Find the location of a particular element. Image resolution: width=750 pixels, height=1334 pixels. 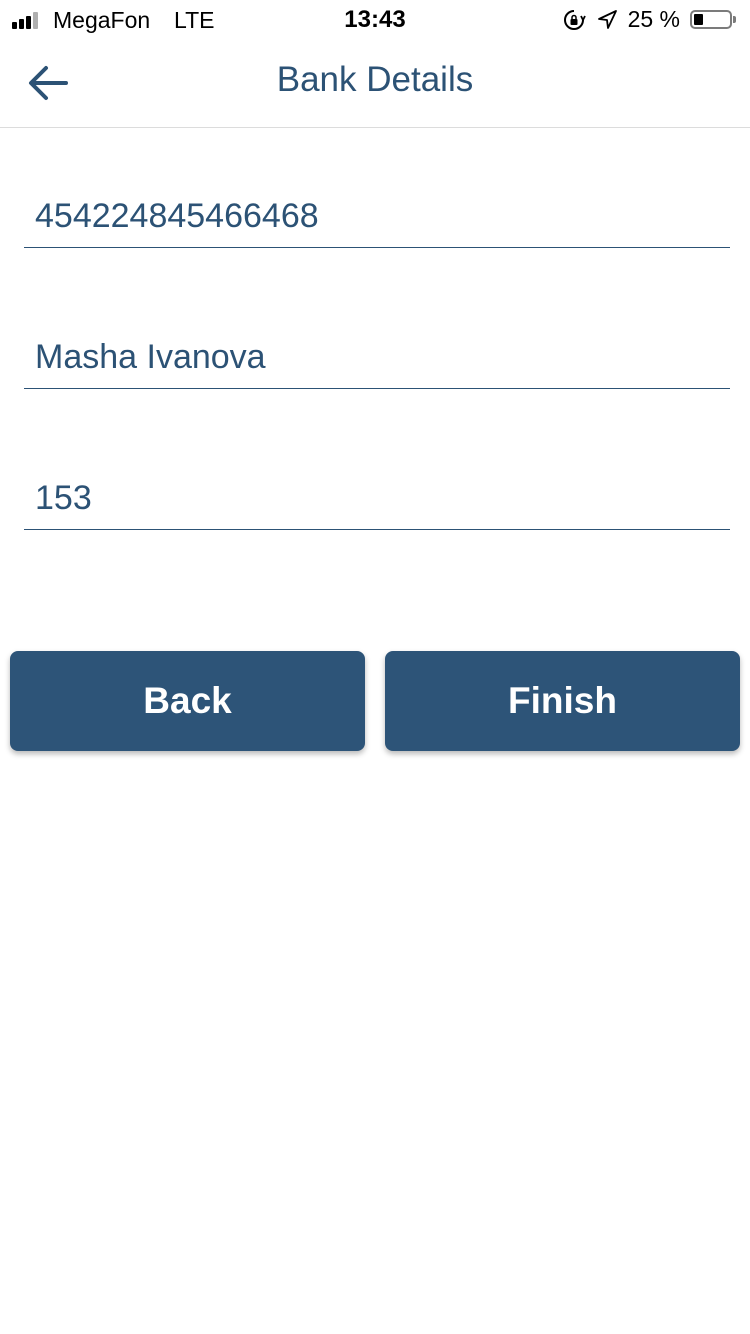

status-bar: MegaFon LTE 13:43 25 % is located at coordinates (375, 20).